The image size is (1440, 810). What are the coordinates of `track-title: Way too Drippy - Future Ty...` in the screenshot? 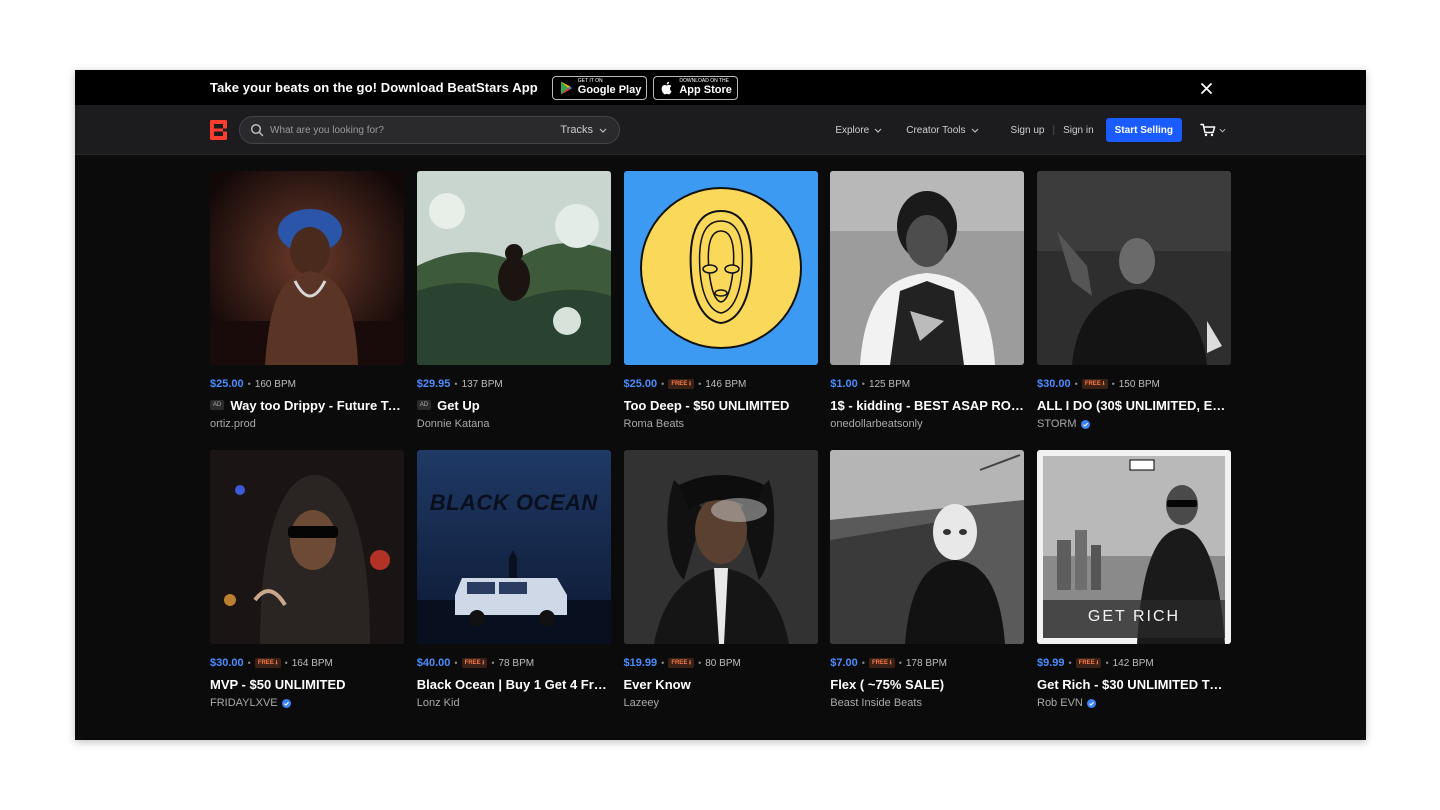 It's located at (317, 405).